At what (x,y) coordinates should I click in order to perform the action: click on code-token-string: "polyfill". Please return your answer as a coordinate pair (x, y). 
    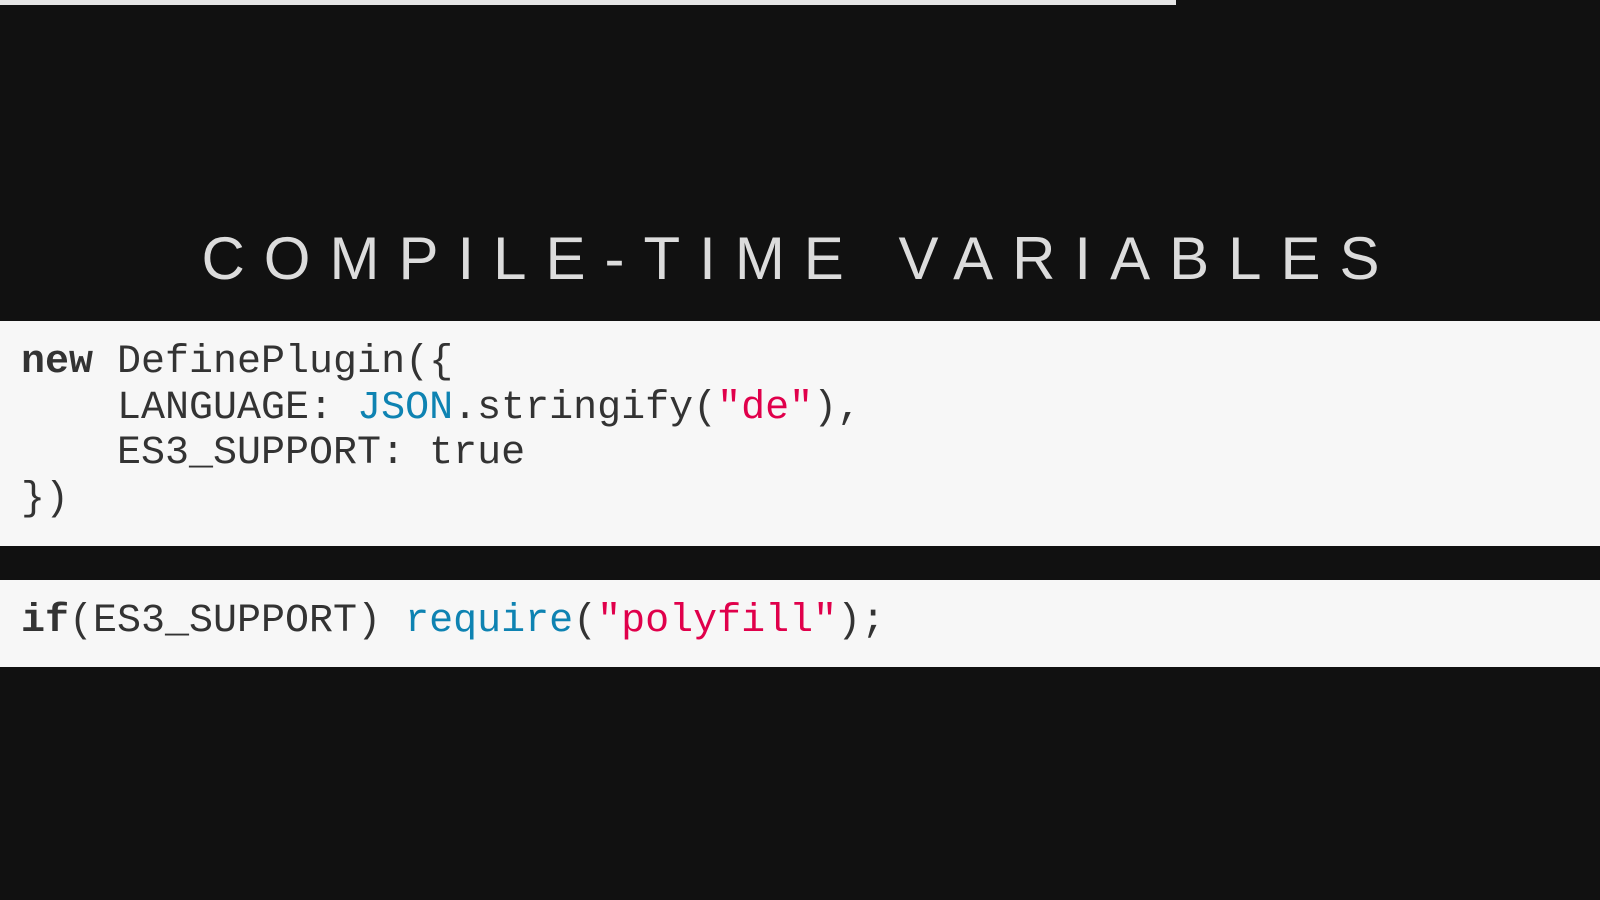
    Looking at the image, I should click on (717, 621).